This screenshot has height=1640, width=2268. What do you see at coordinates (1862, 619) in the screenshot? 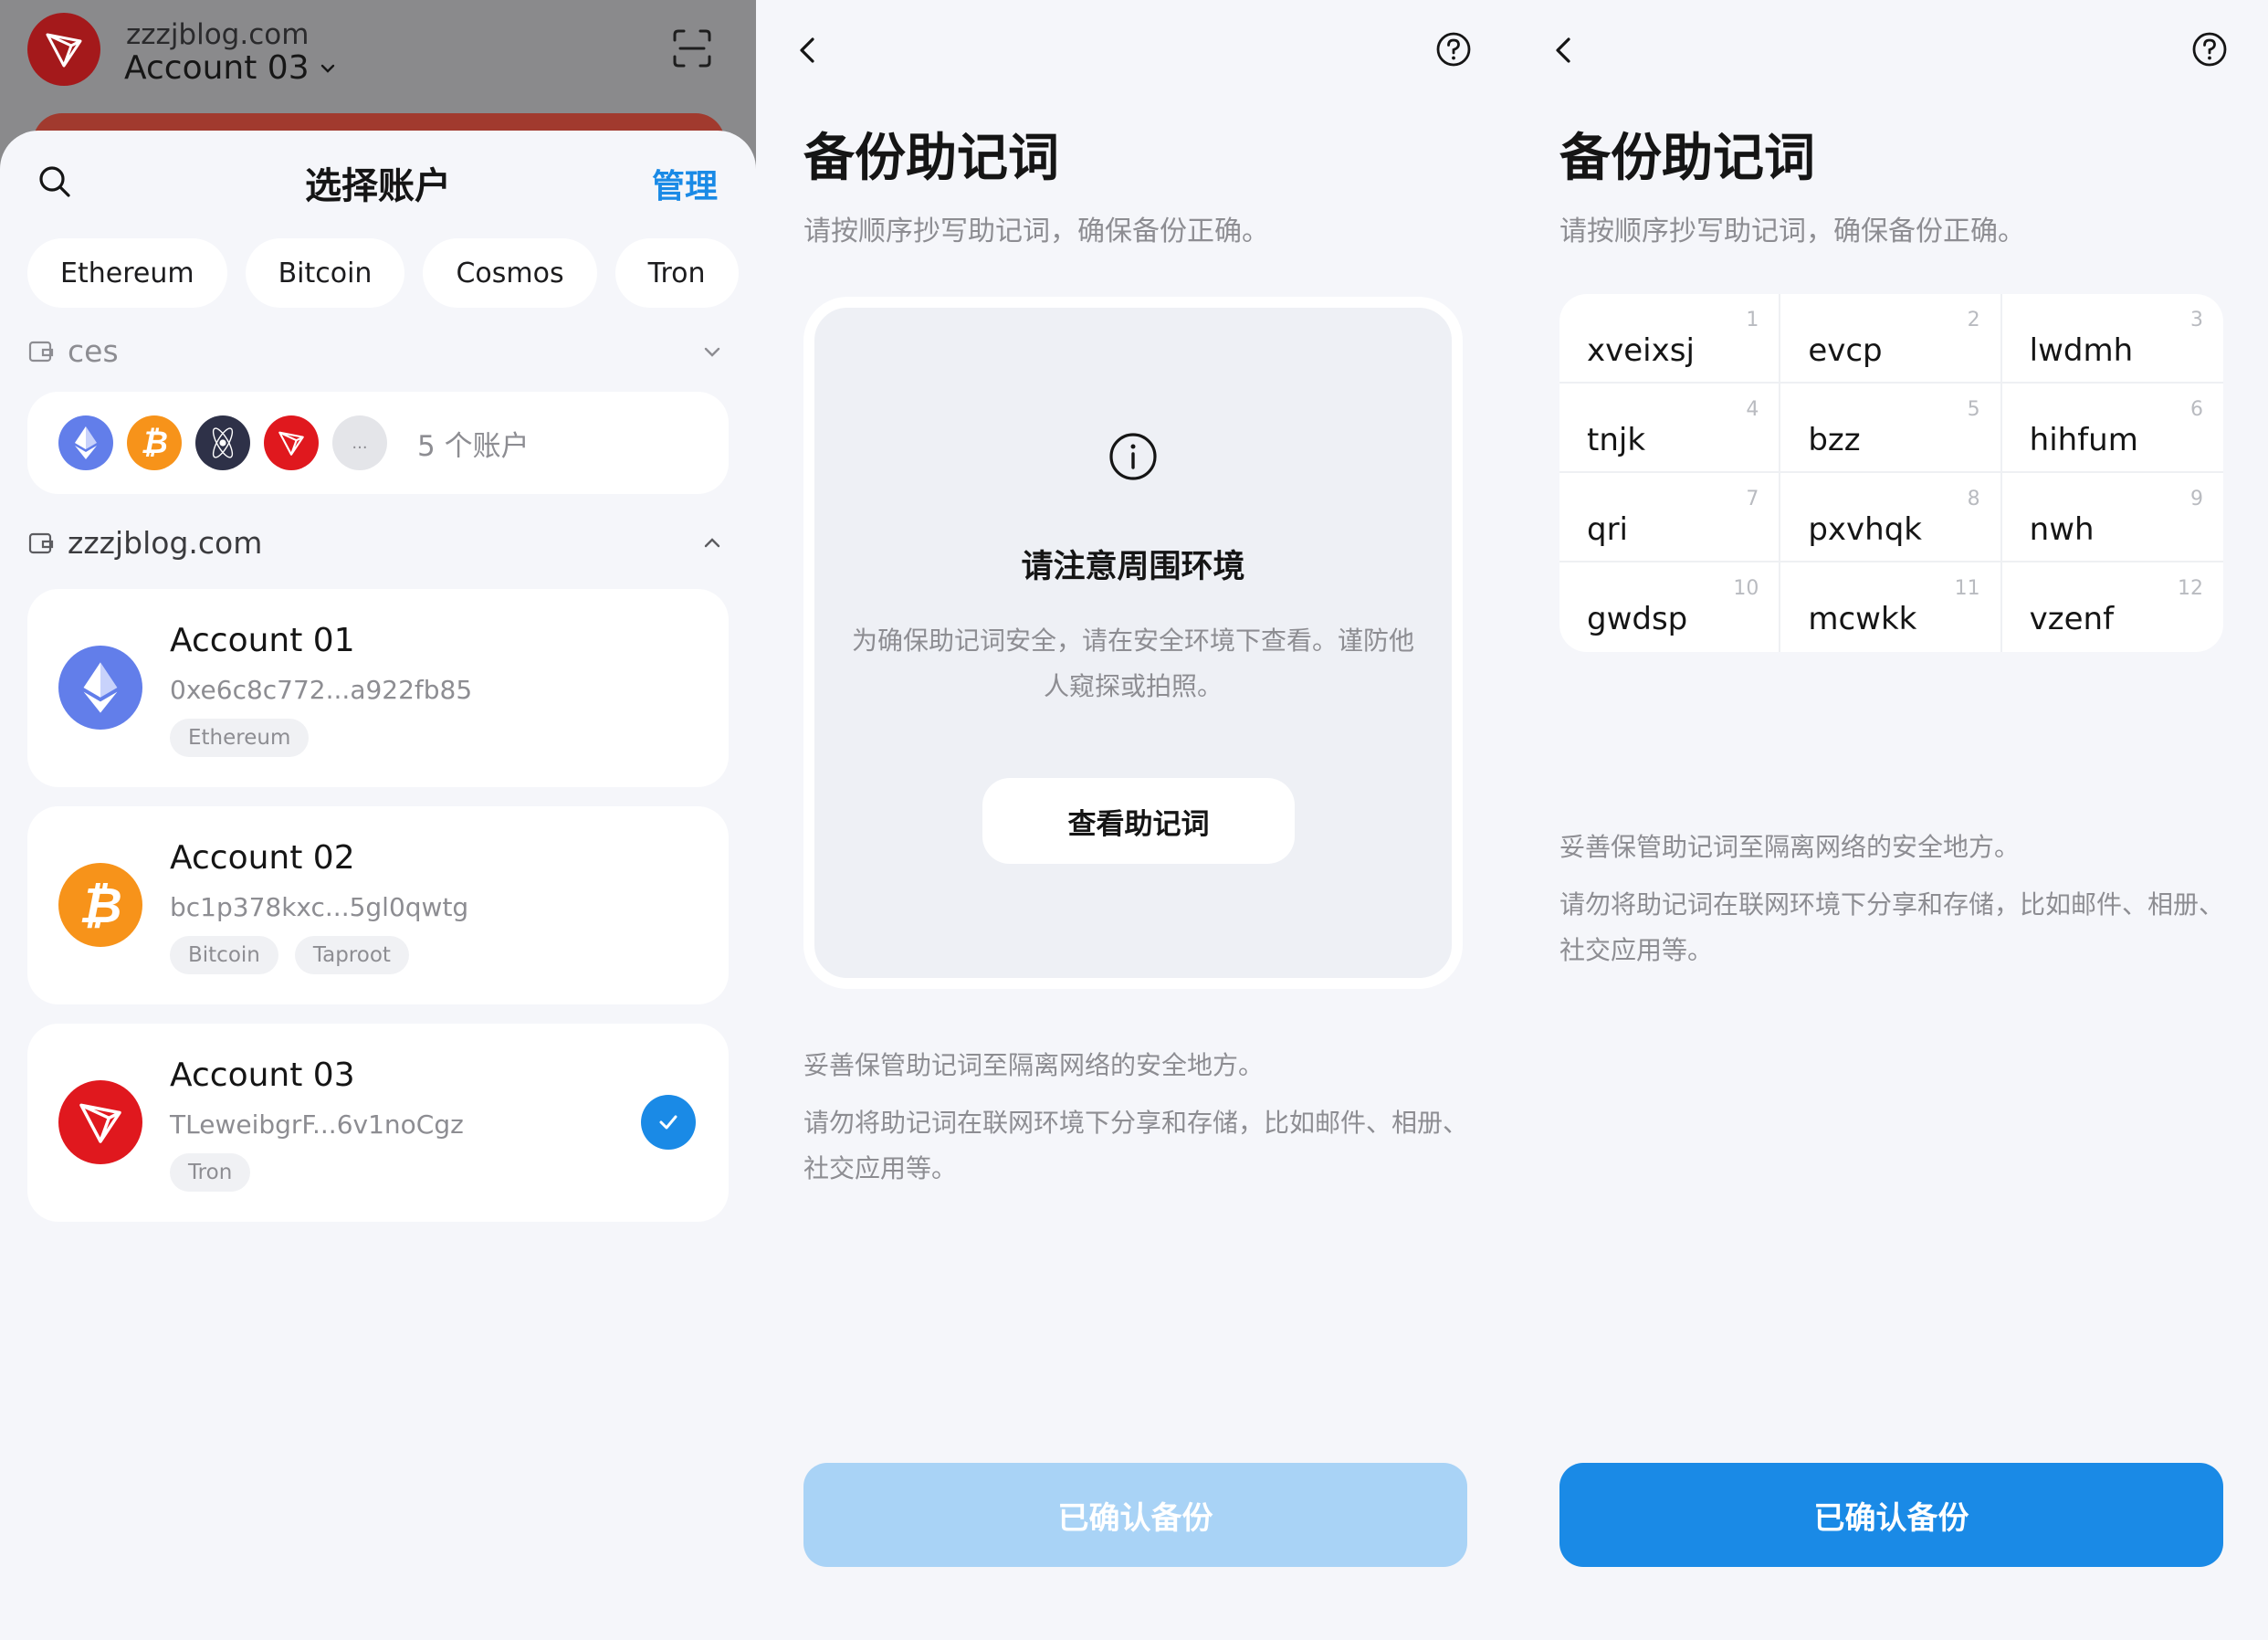
I see `mnemonic-word: mcwkk` at bounding box center [1862, 619].